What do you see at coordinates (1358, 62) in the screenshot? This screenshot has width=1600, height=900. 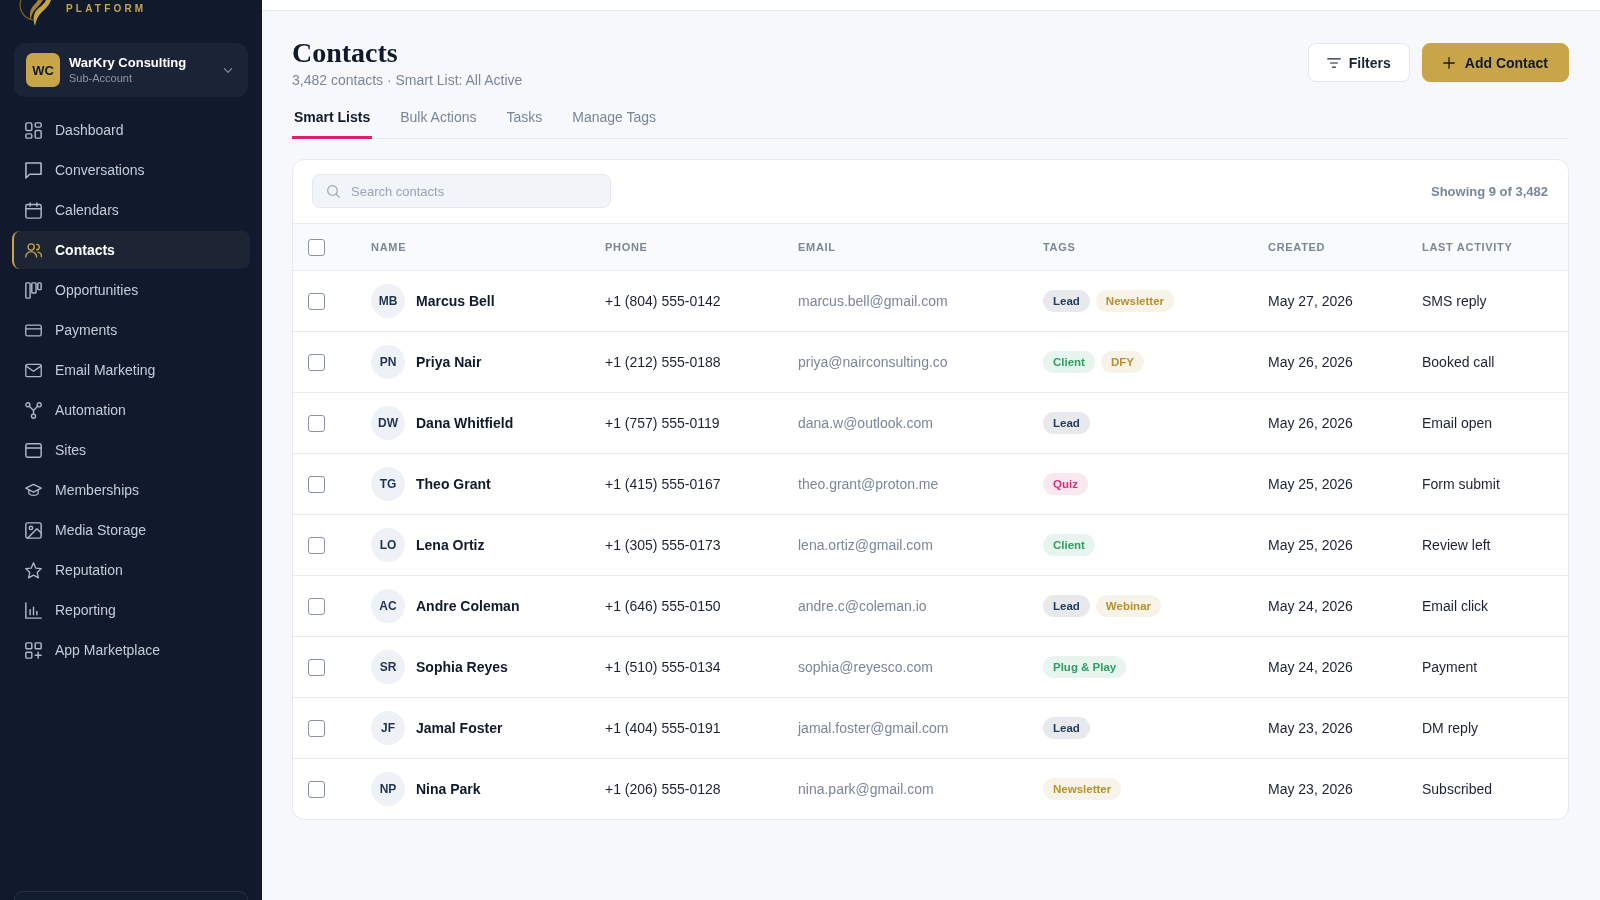 I see `filters-button: Filters` at bounding box center [1358, 62].